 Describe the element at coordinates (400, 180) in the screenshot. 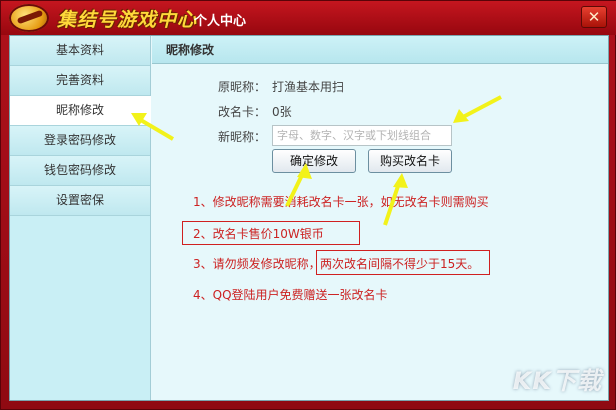

I see `arrow-to-buy-head` at that location.